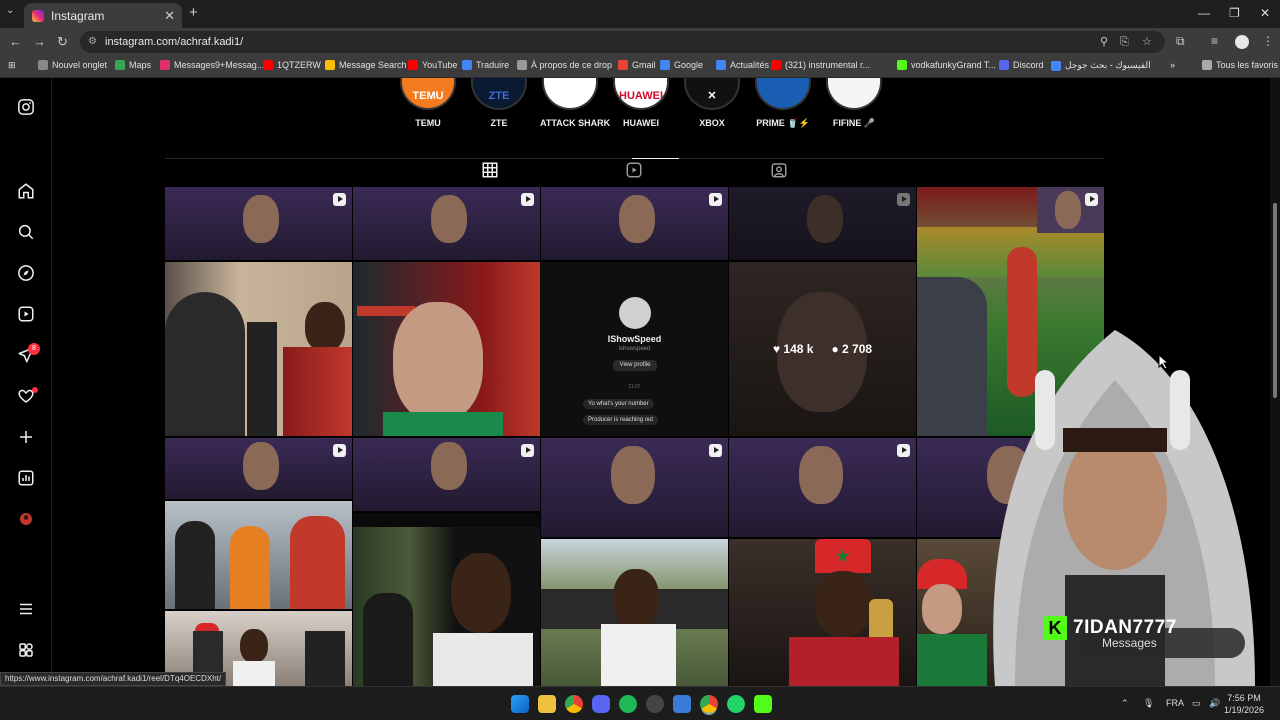  What do you see at coordinates (575, 103) in the screenshot?
I see `highlight-item: ATTACK SHARK` at bounding box center [575, 103].